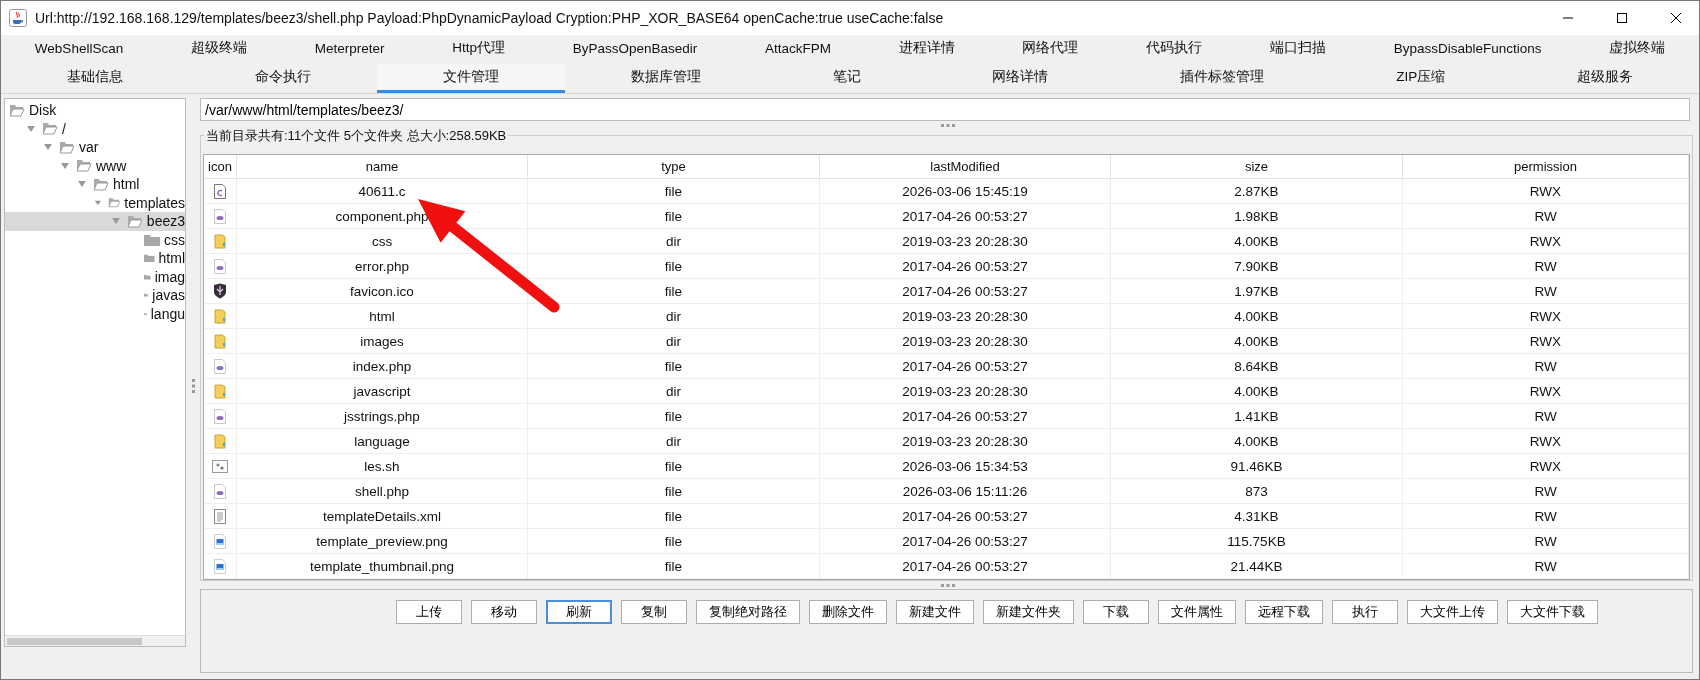 This screenshot has width=1700, height=680. Describe the element at coordinates (220, 291) in the screenshot. I see `shield-icon` at that location.